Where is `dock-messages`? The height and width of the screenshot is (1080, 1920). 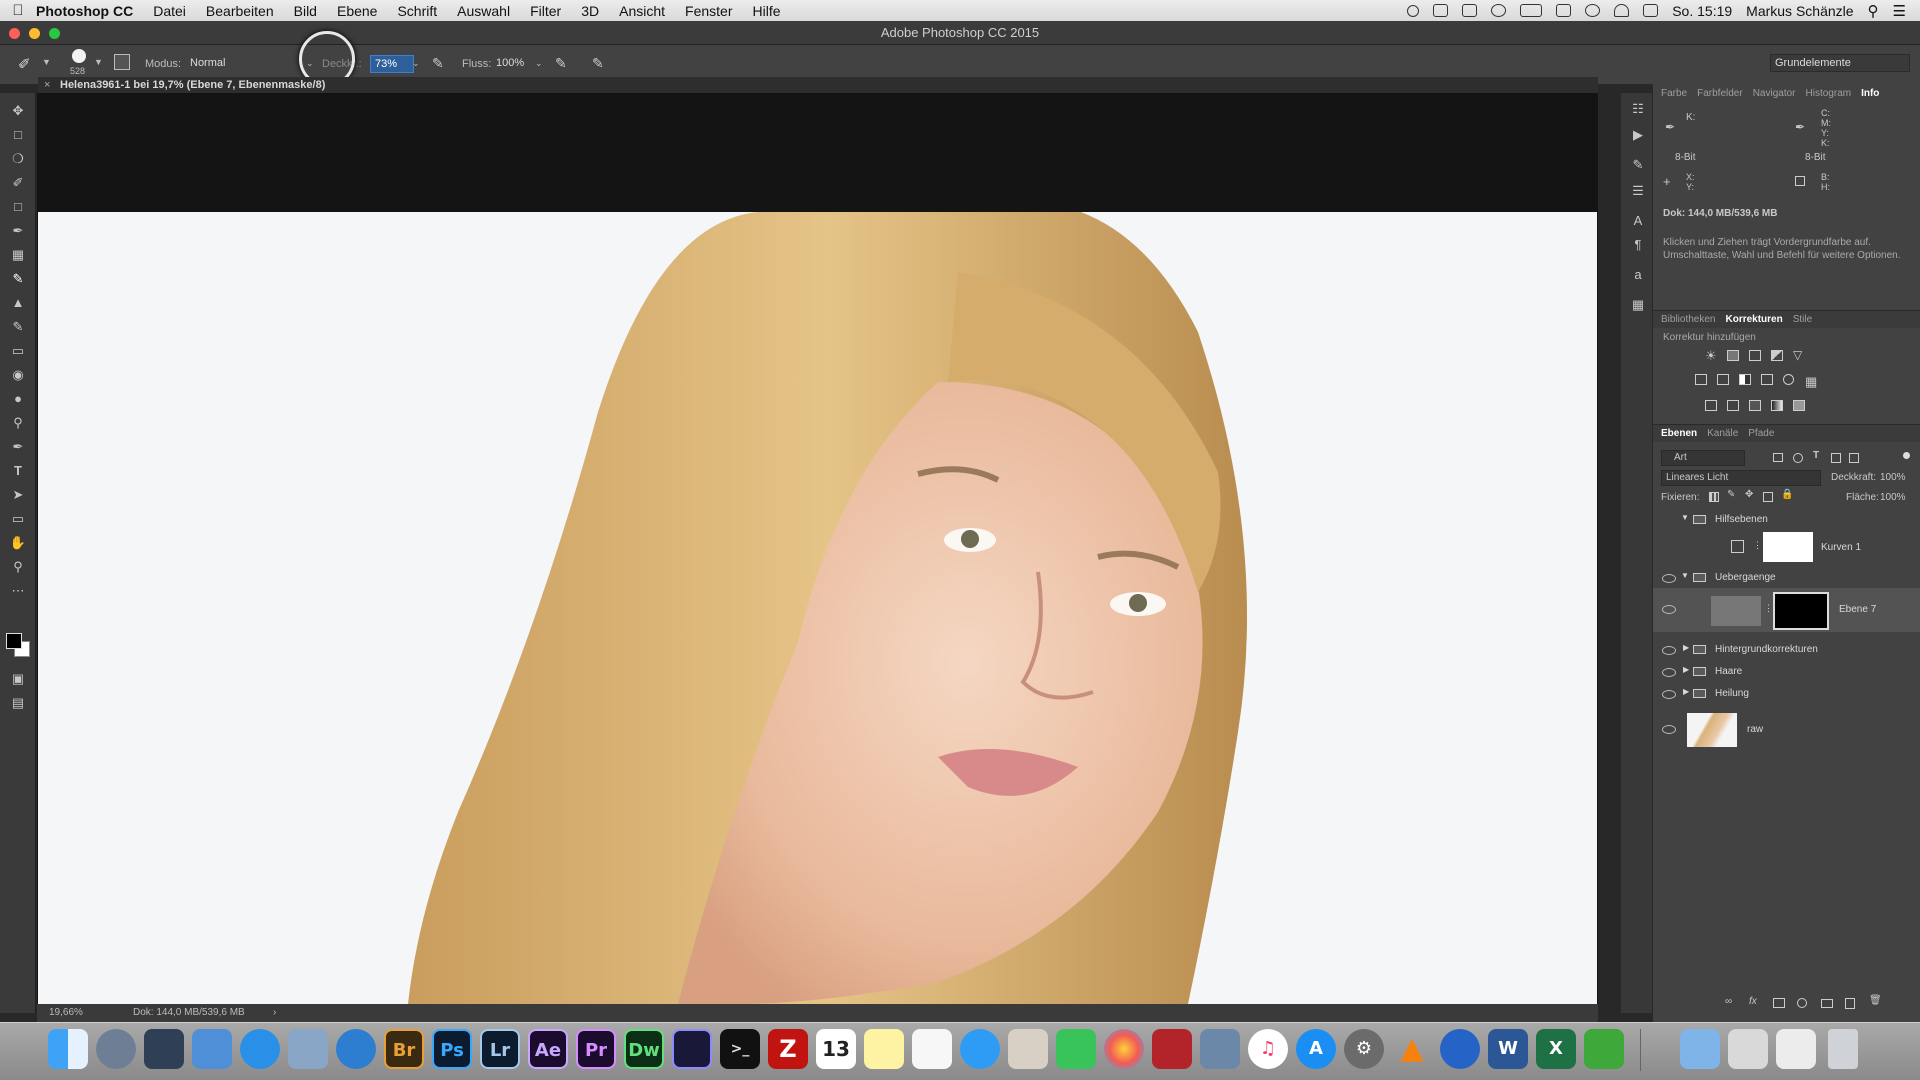
dock-messages is located at coordinates (980, 1049).